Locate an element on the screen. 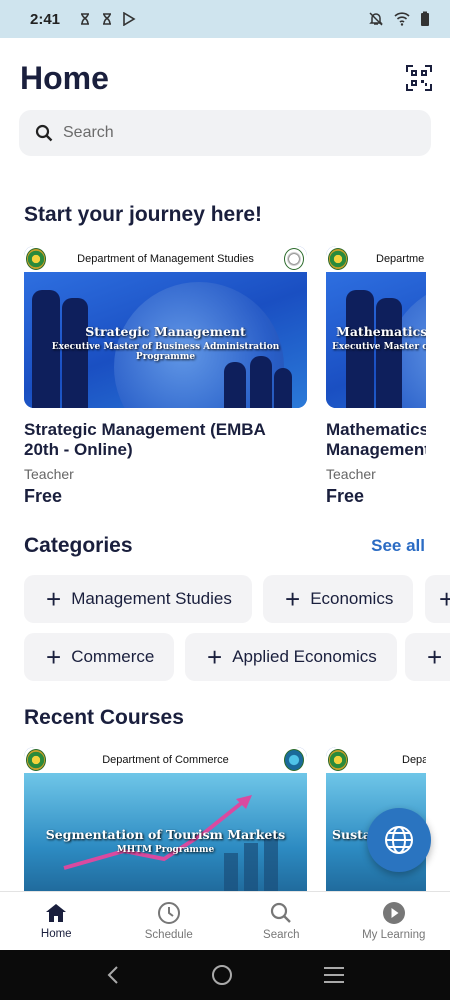  category-label: Management Studies is located at coordinates (151, 598).